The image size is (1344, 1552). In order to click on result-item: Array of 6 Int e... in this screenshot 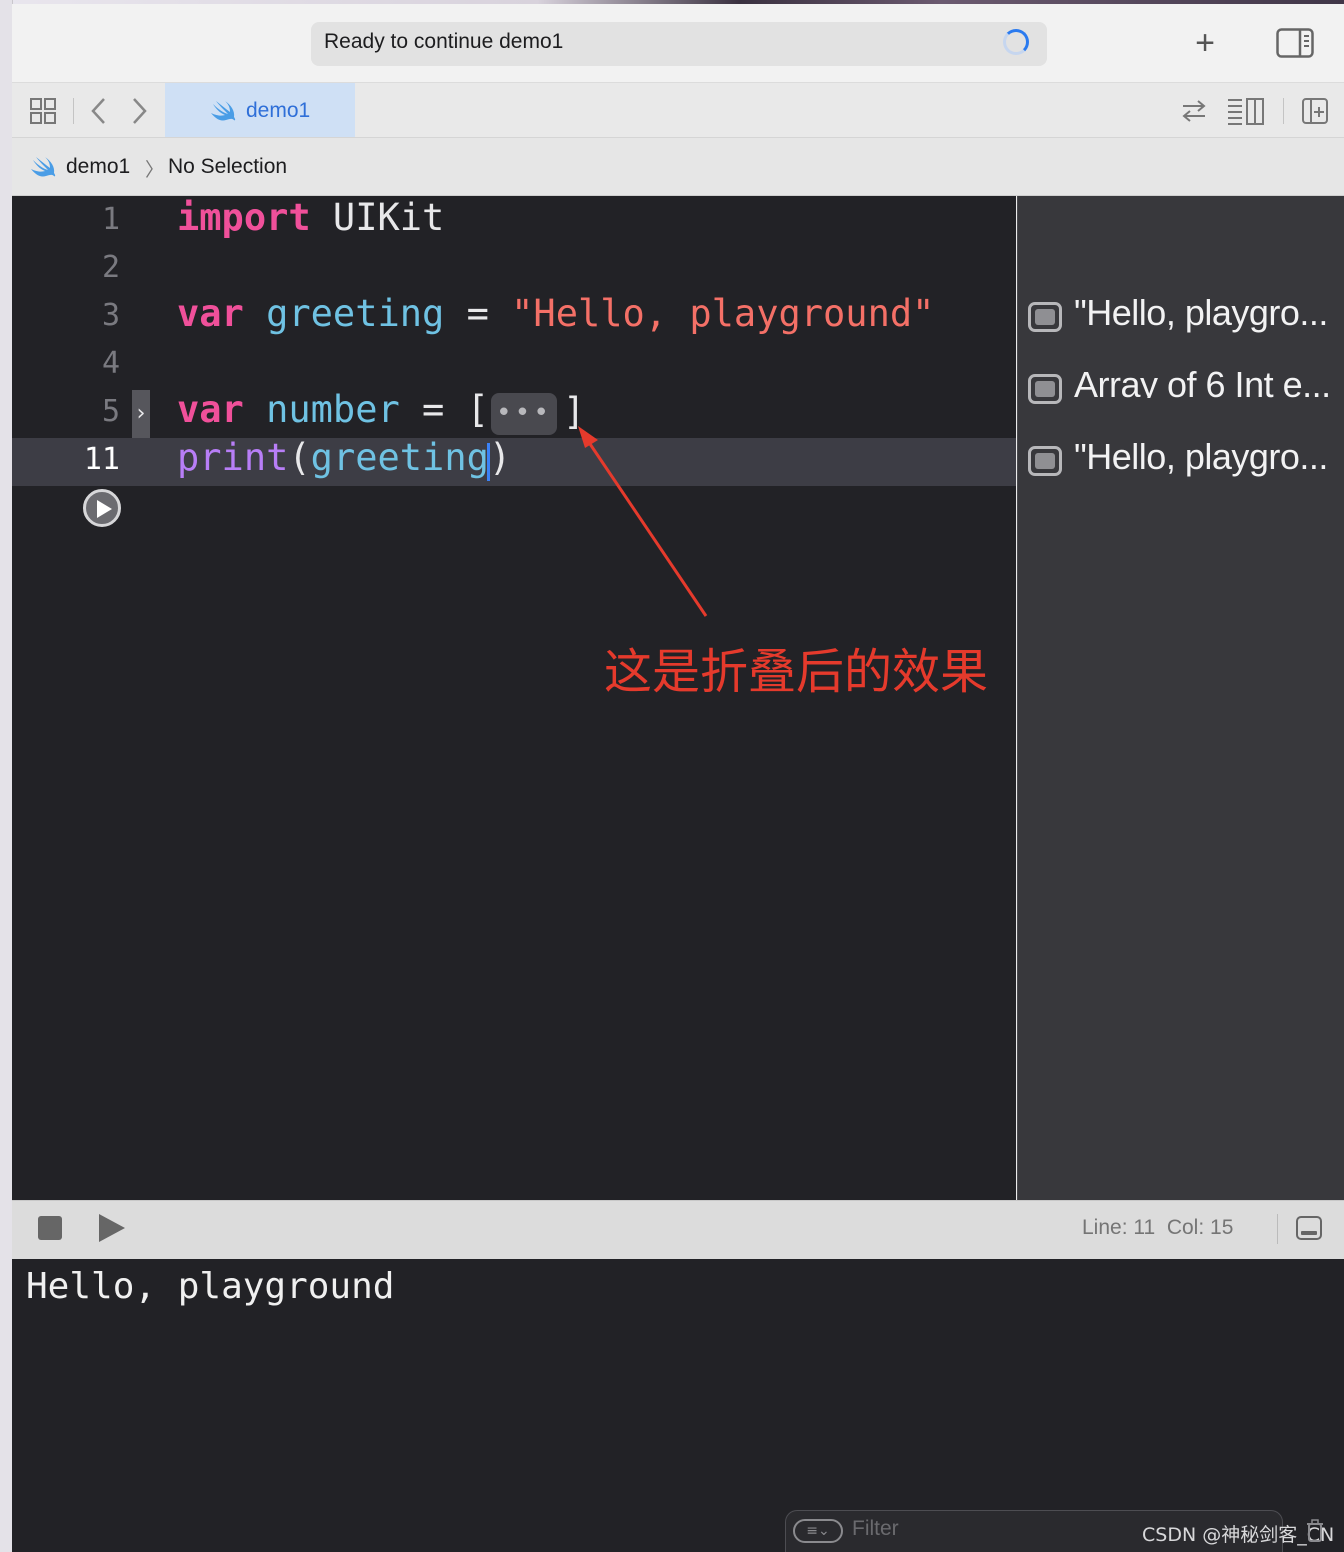, I will do `click(1183, 384)`.